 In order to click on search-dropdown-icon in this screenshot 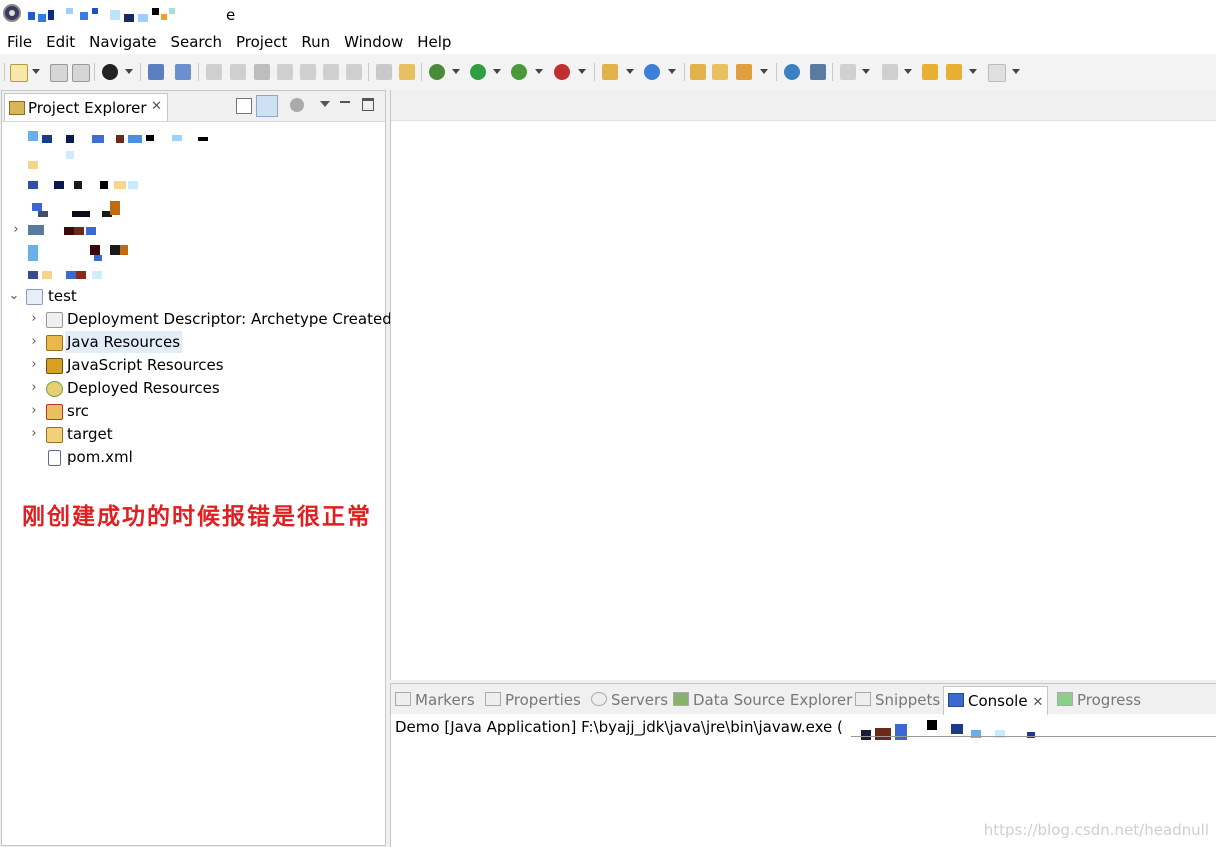, I will do `click(764, 71)`.